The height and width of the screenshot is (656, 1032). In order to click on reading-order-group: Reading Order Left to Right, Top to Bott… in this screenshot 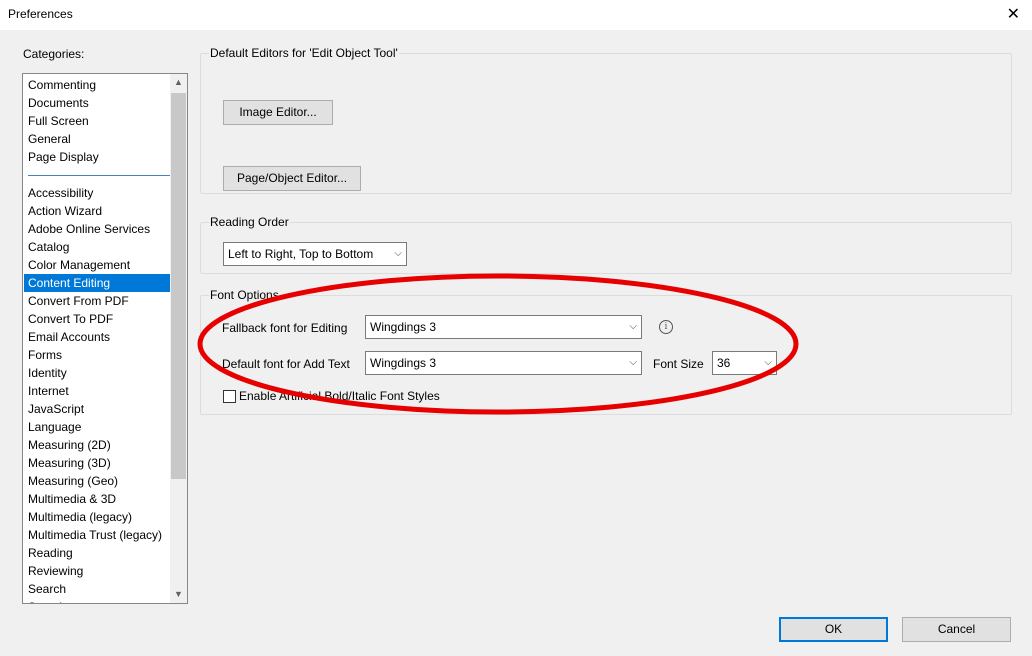, I will do `click(606, 244)`.